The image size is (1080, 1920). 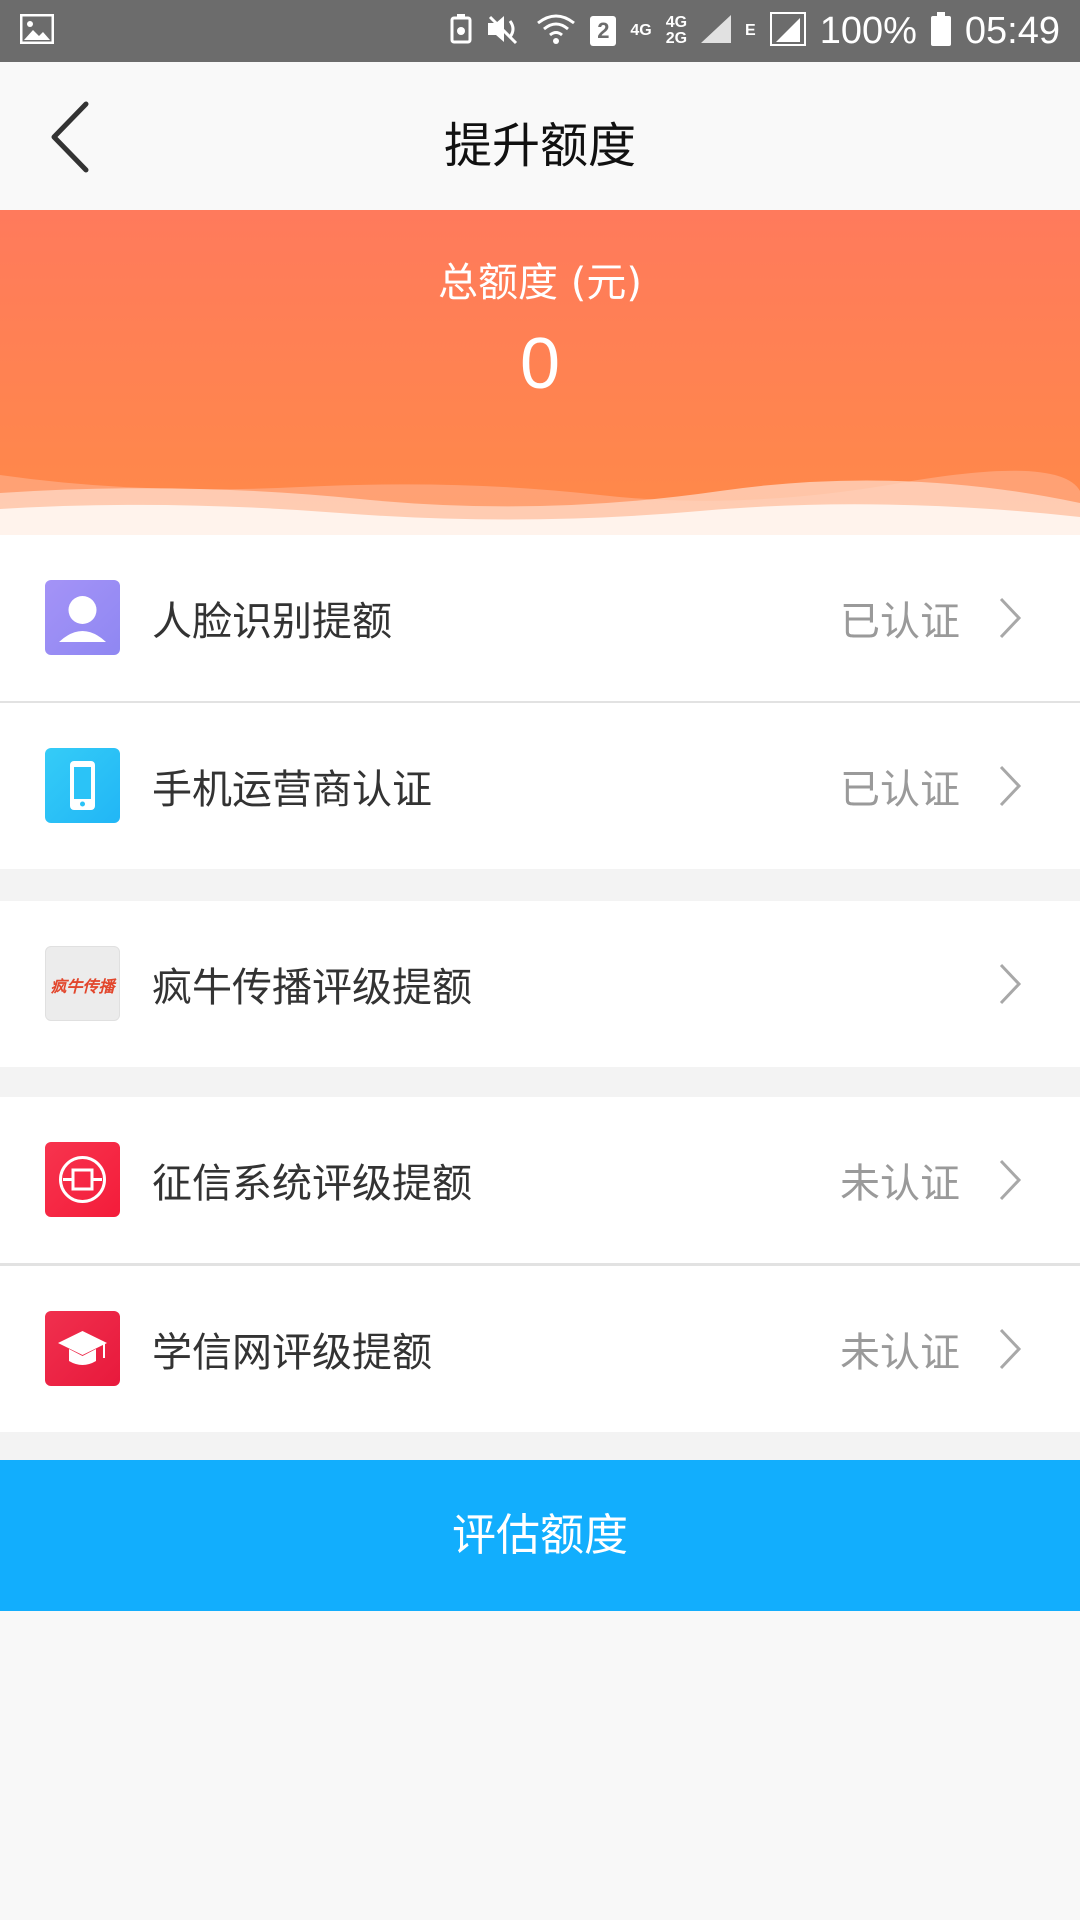 I want to click on total-quota-label: 总额度 (元), so click(x=540, y=283).